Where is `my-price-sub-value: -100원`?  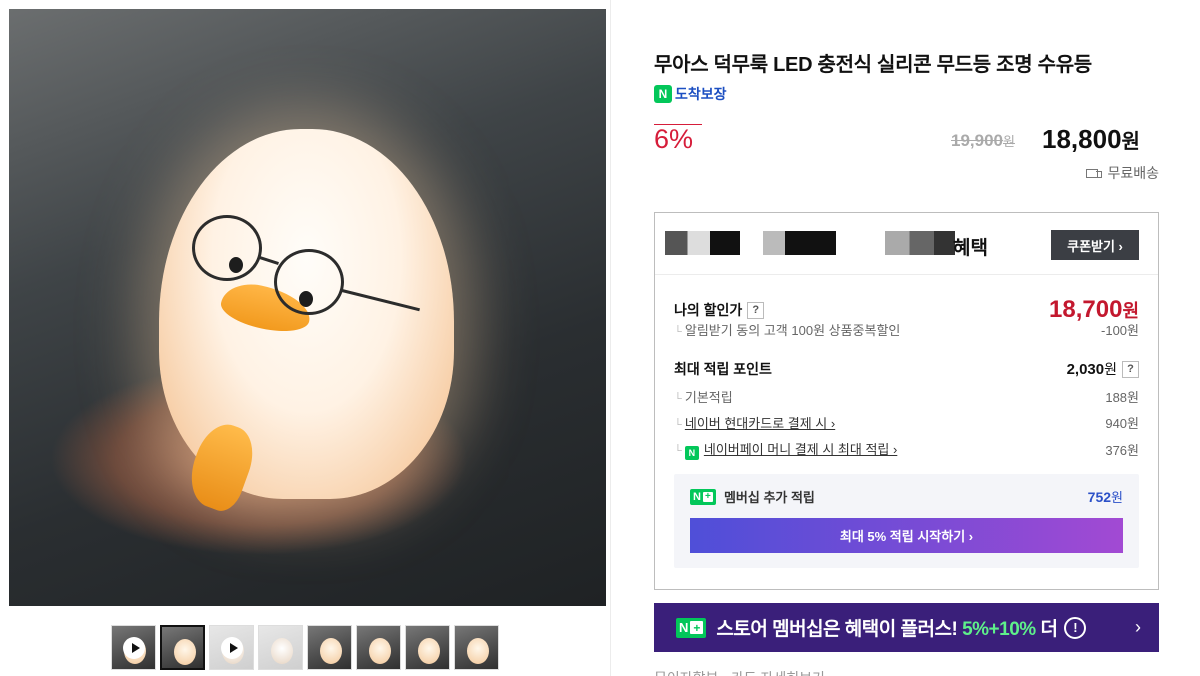 my-price-sub-value: -100원 is located at coordinates (1120, 330).